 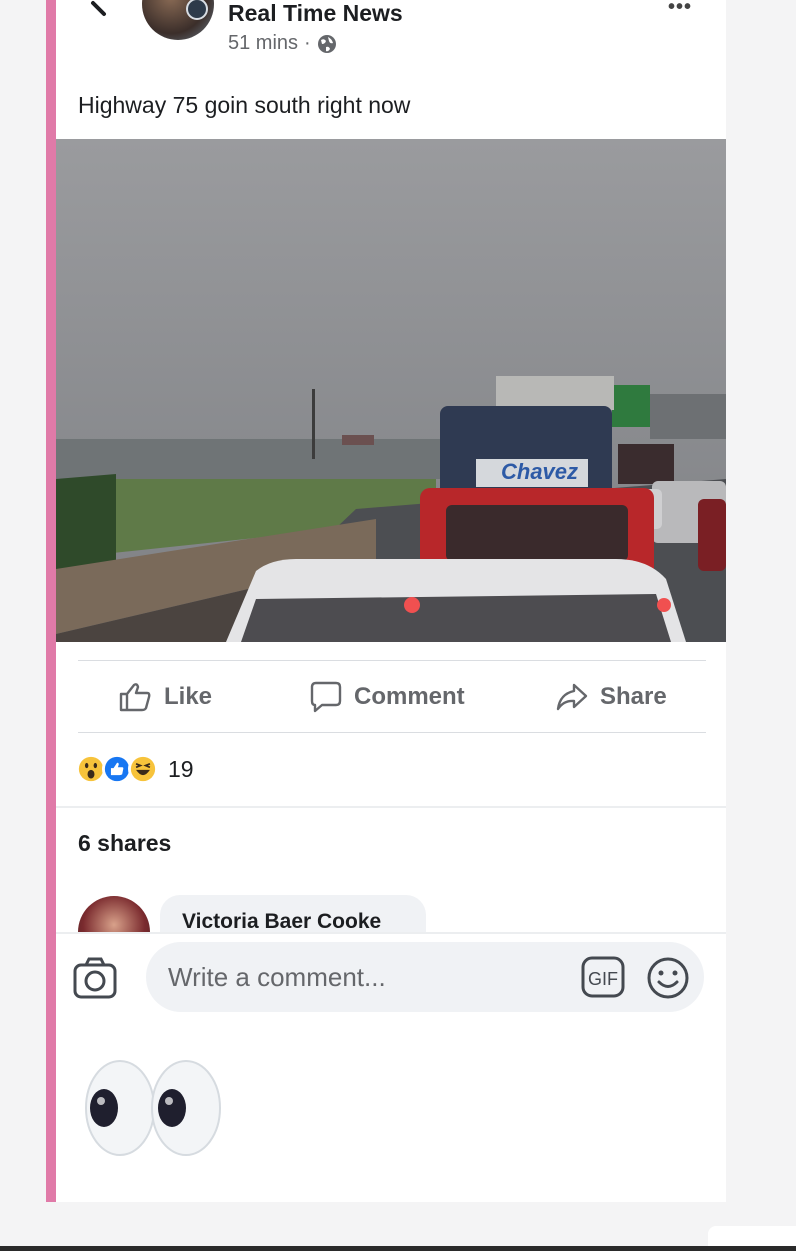 I want to click on comment-button: Comment, so click(x=386, y=697).